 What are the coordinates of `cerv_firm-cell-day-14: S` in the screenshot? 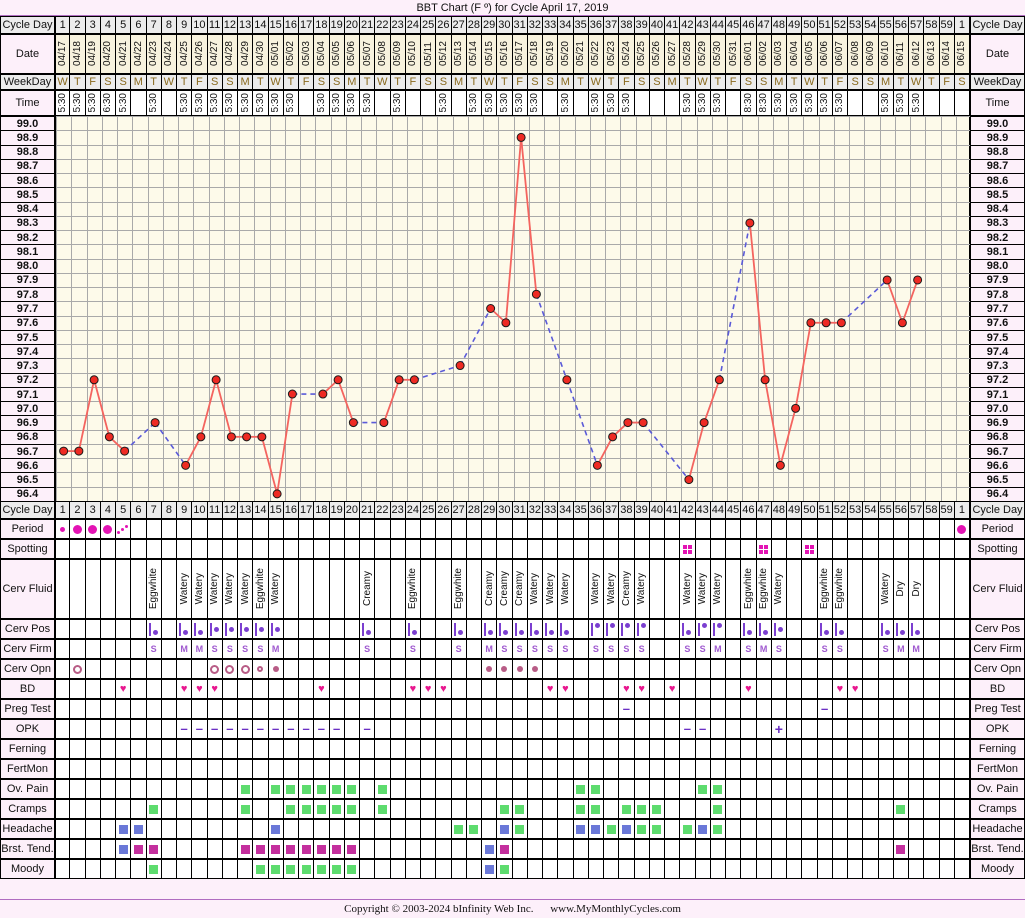 It's located at (261, 649).